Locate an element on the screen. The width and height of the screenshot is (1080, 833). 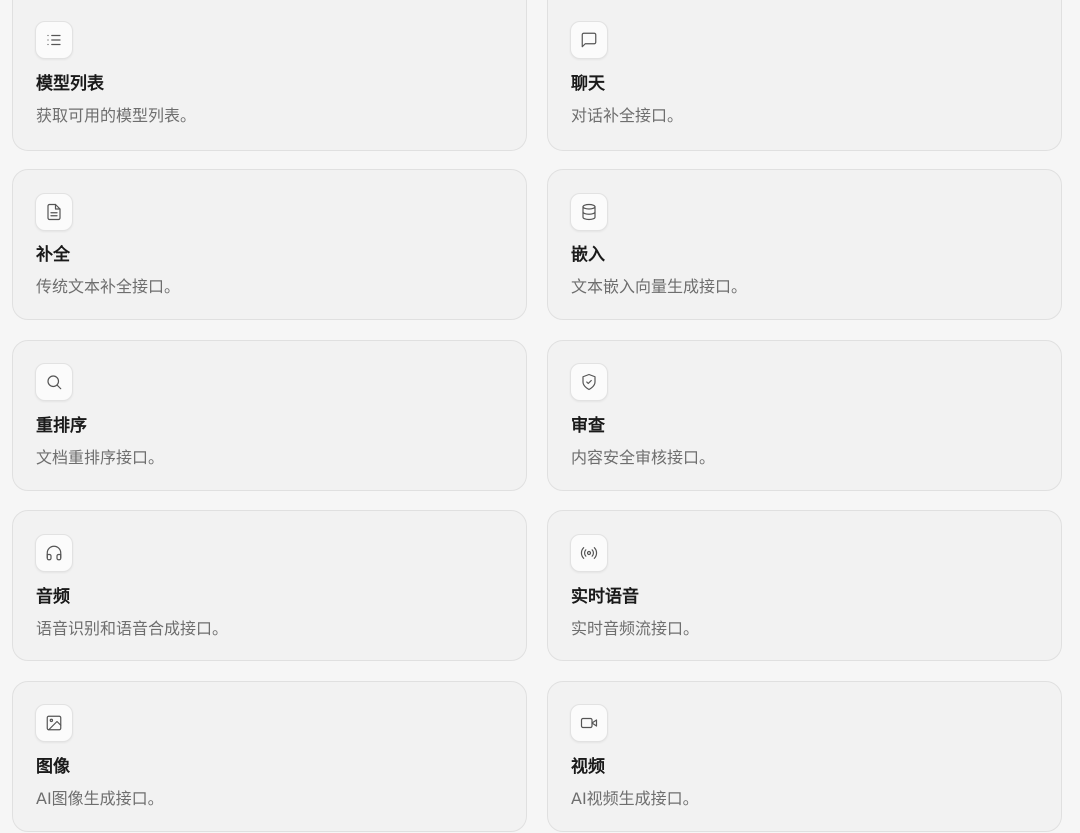
card-title: 聊天 is located at coordinates (588, 84).